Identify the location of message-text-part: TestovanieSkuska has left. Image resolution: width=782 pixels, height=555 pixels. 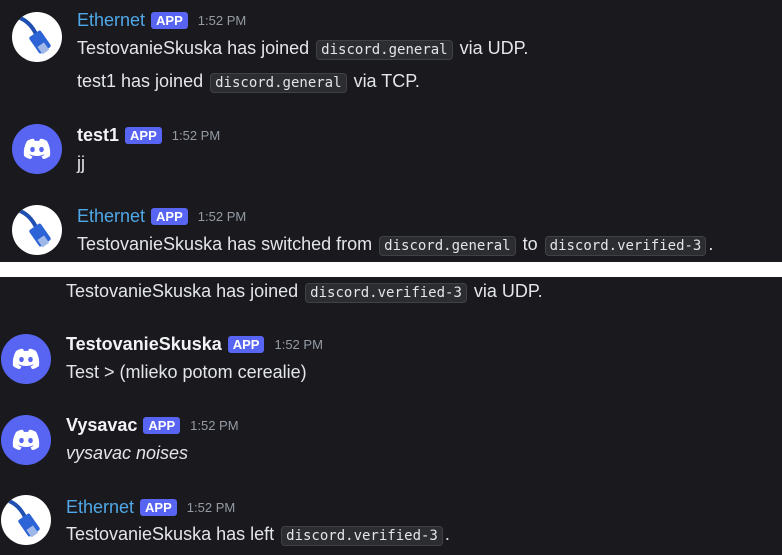
(170, 534).